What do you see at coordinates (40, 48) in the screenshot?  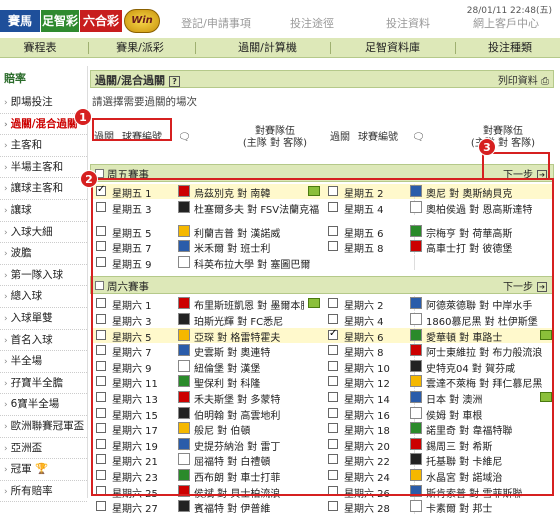 I see `nav-fixtures: 賽程表` at bounding box center [40, 48].